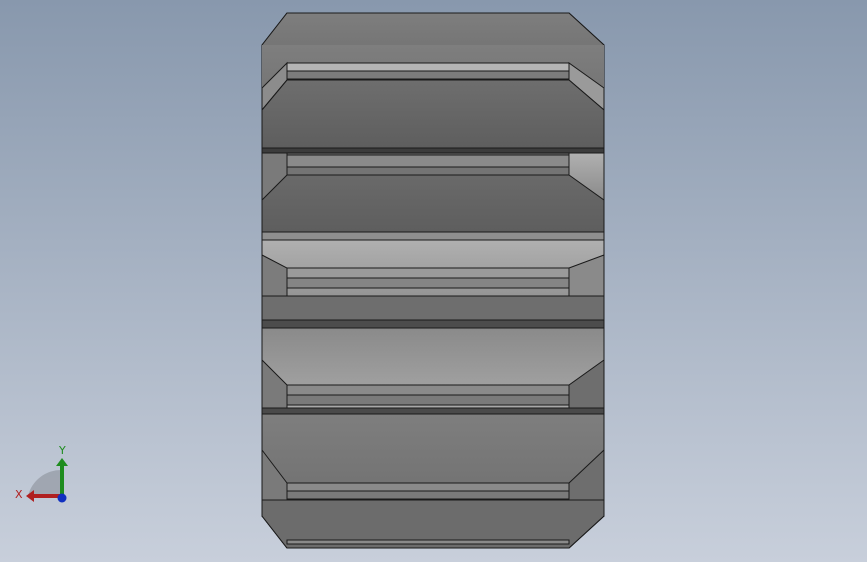  Describe the element at coordinates (428, 283) in the screenshot. I see `tooth-3-land-lower` at that location.